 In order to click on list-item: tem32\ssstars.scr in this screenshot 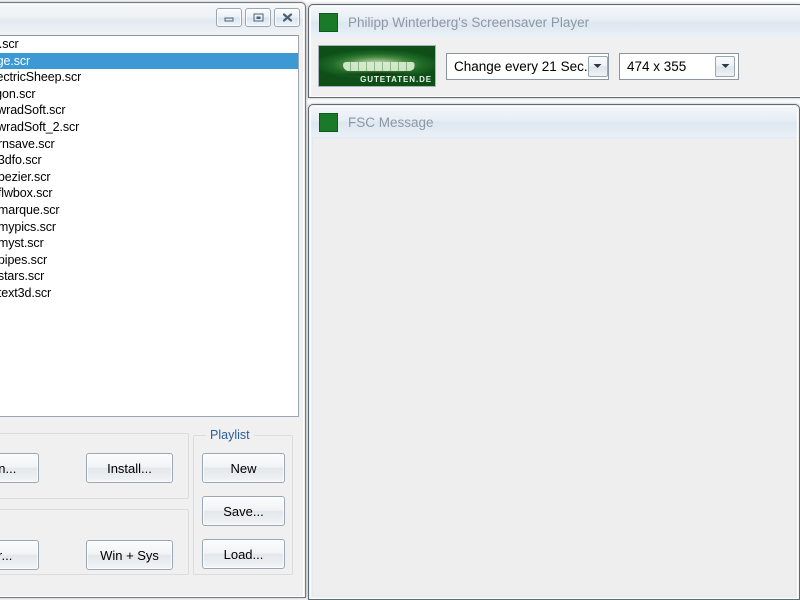, I will do `click(149, 276)`.